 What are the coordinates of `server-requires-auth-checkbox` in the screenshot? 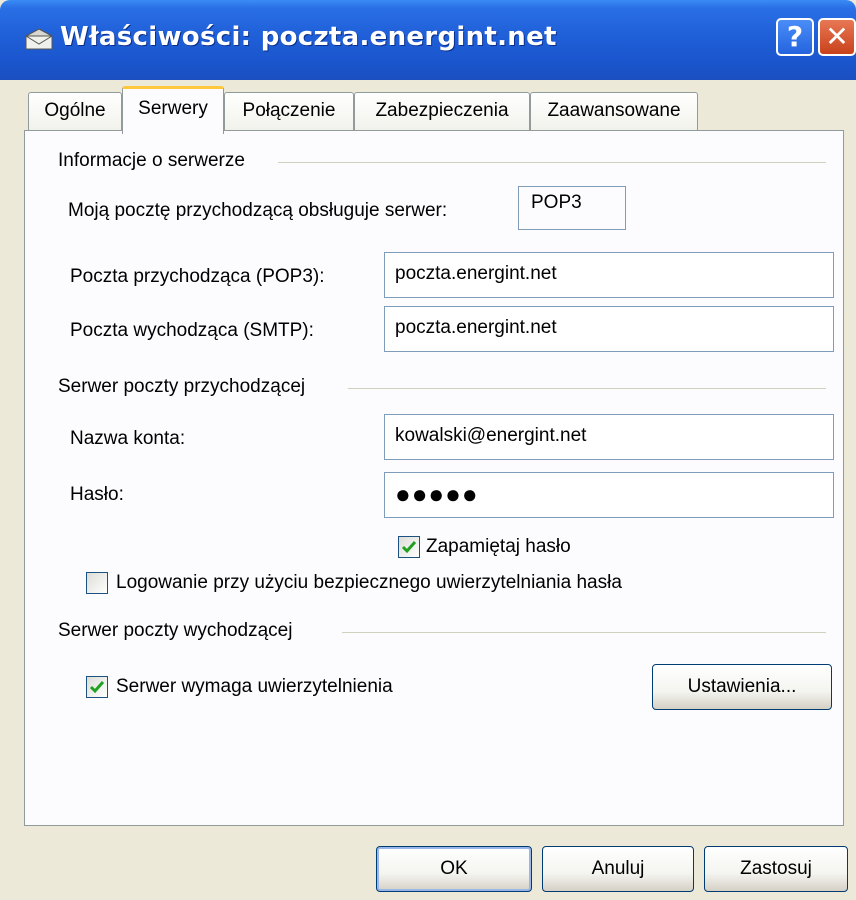 It's located at (97, 687).